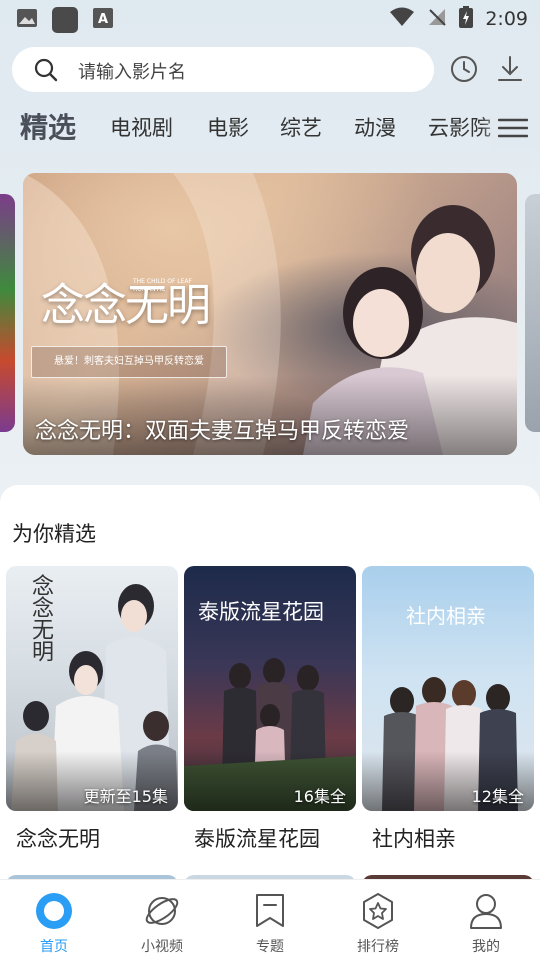 The height and width of the screenshot is (960, 540). Describe the element at coordinates (46, 72) in the screenshot. I see `search-icon` at that location.